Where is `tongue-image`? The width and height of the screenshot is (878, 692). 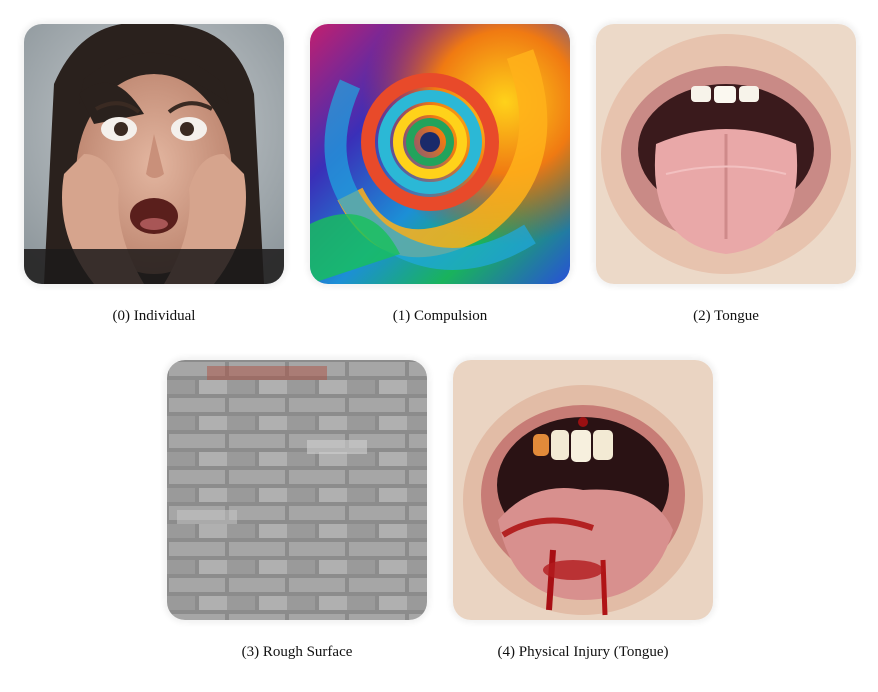 tongue-image is located at coordinates (726, 154).